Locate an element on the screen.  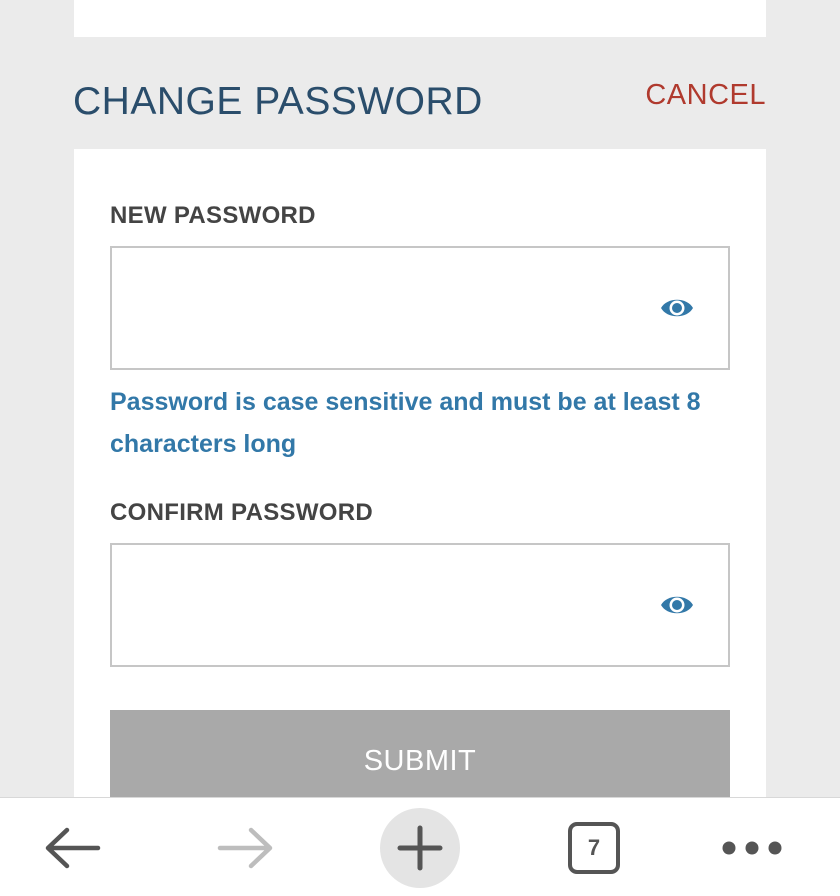
new-password-field is located at coordinates (420, 308).